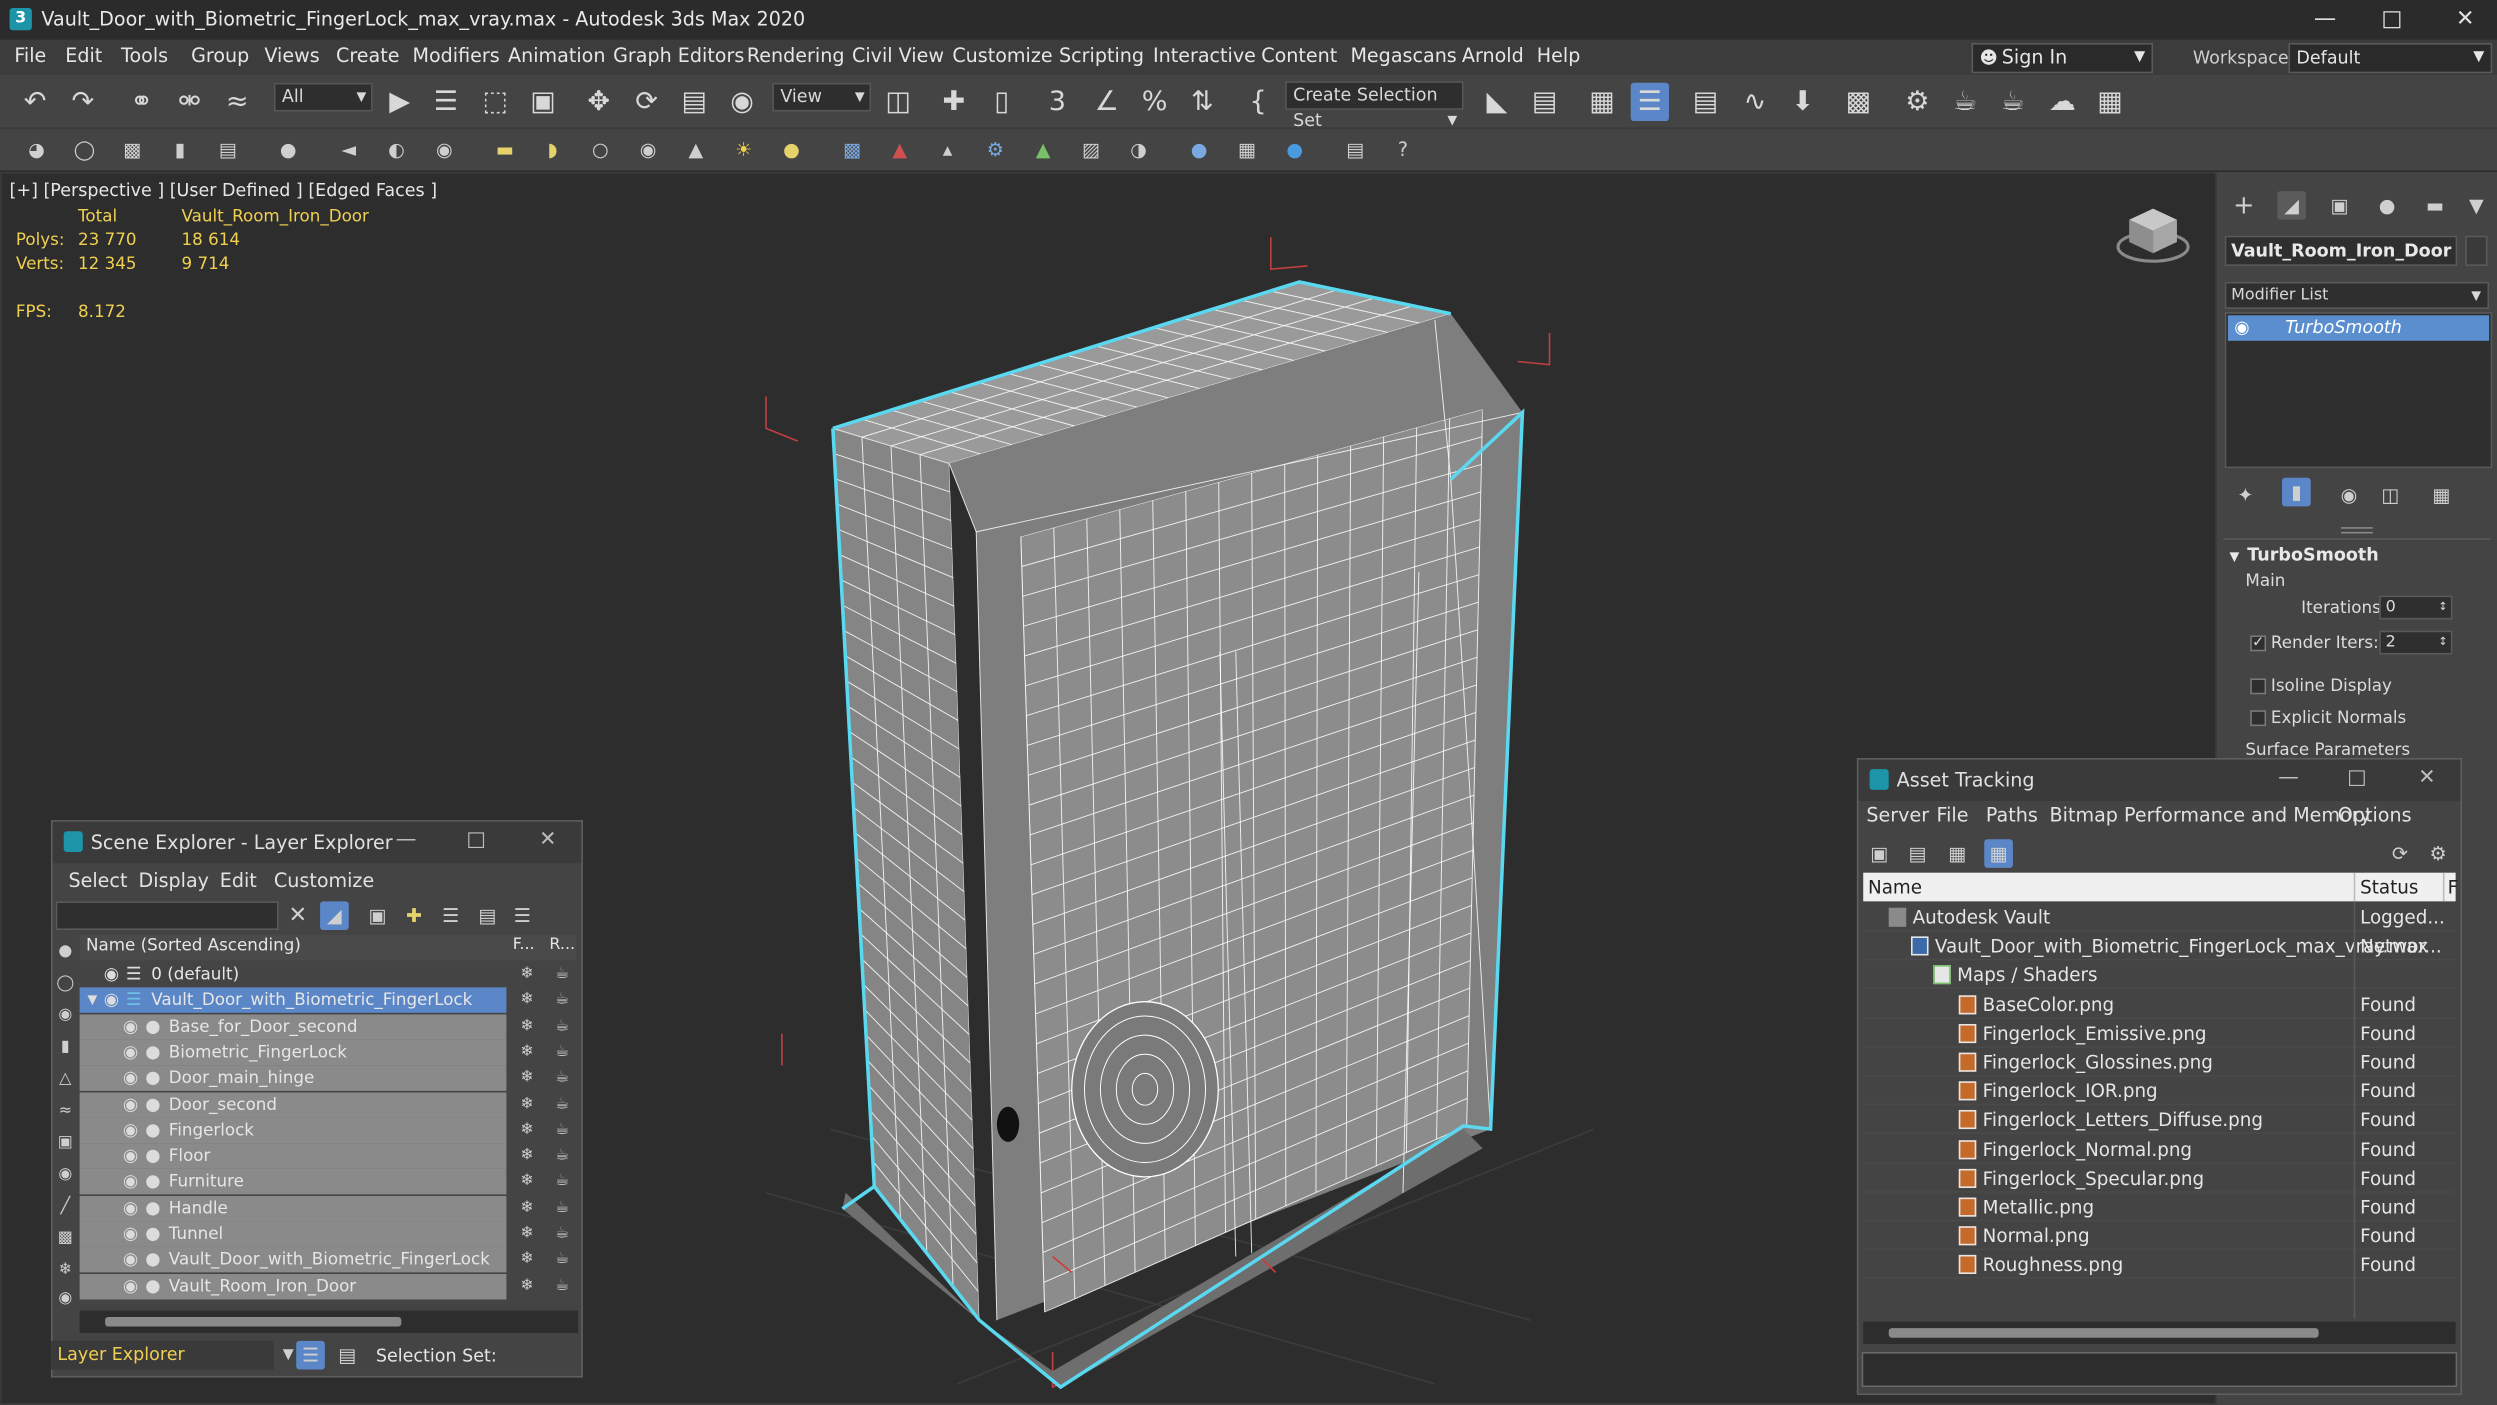 The image size is (2497, 1405). What do you see at coordinates (2258, 686) in the screenshot?
I see `isoline-display-checkbox` at bounding box center [2258, 686].